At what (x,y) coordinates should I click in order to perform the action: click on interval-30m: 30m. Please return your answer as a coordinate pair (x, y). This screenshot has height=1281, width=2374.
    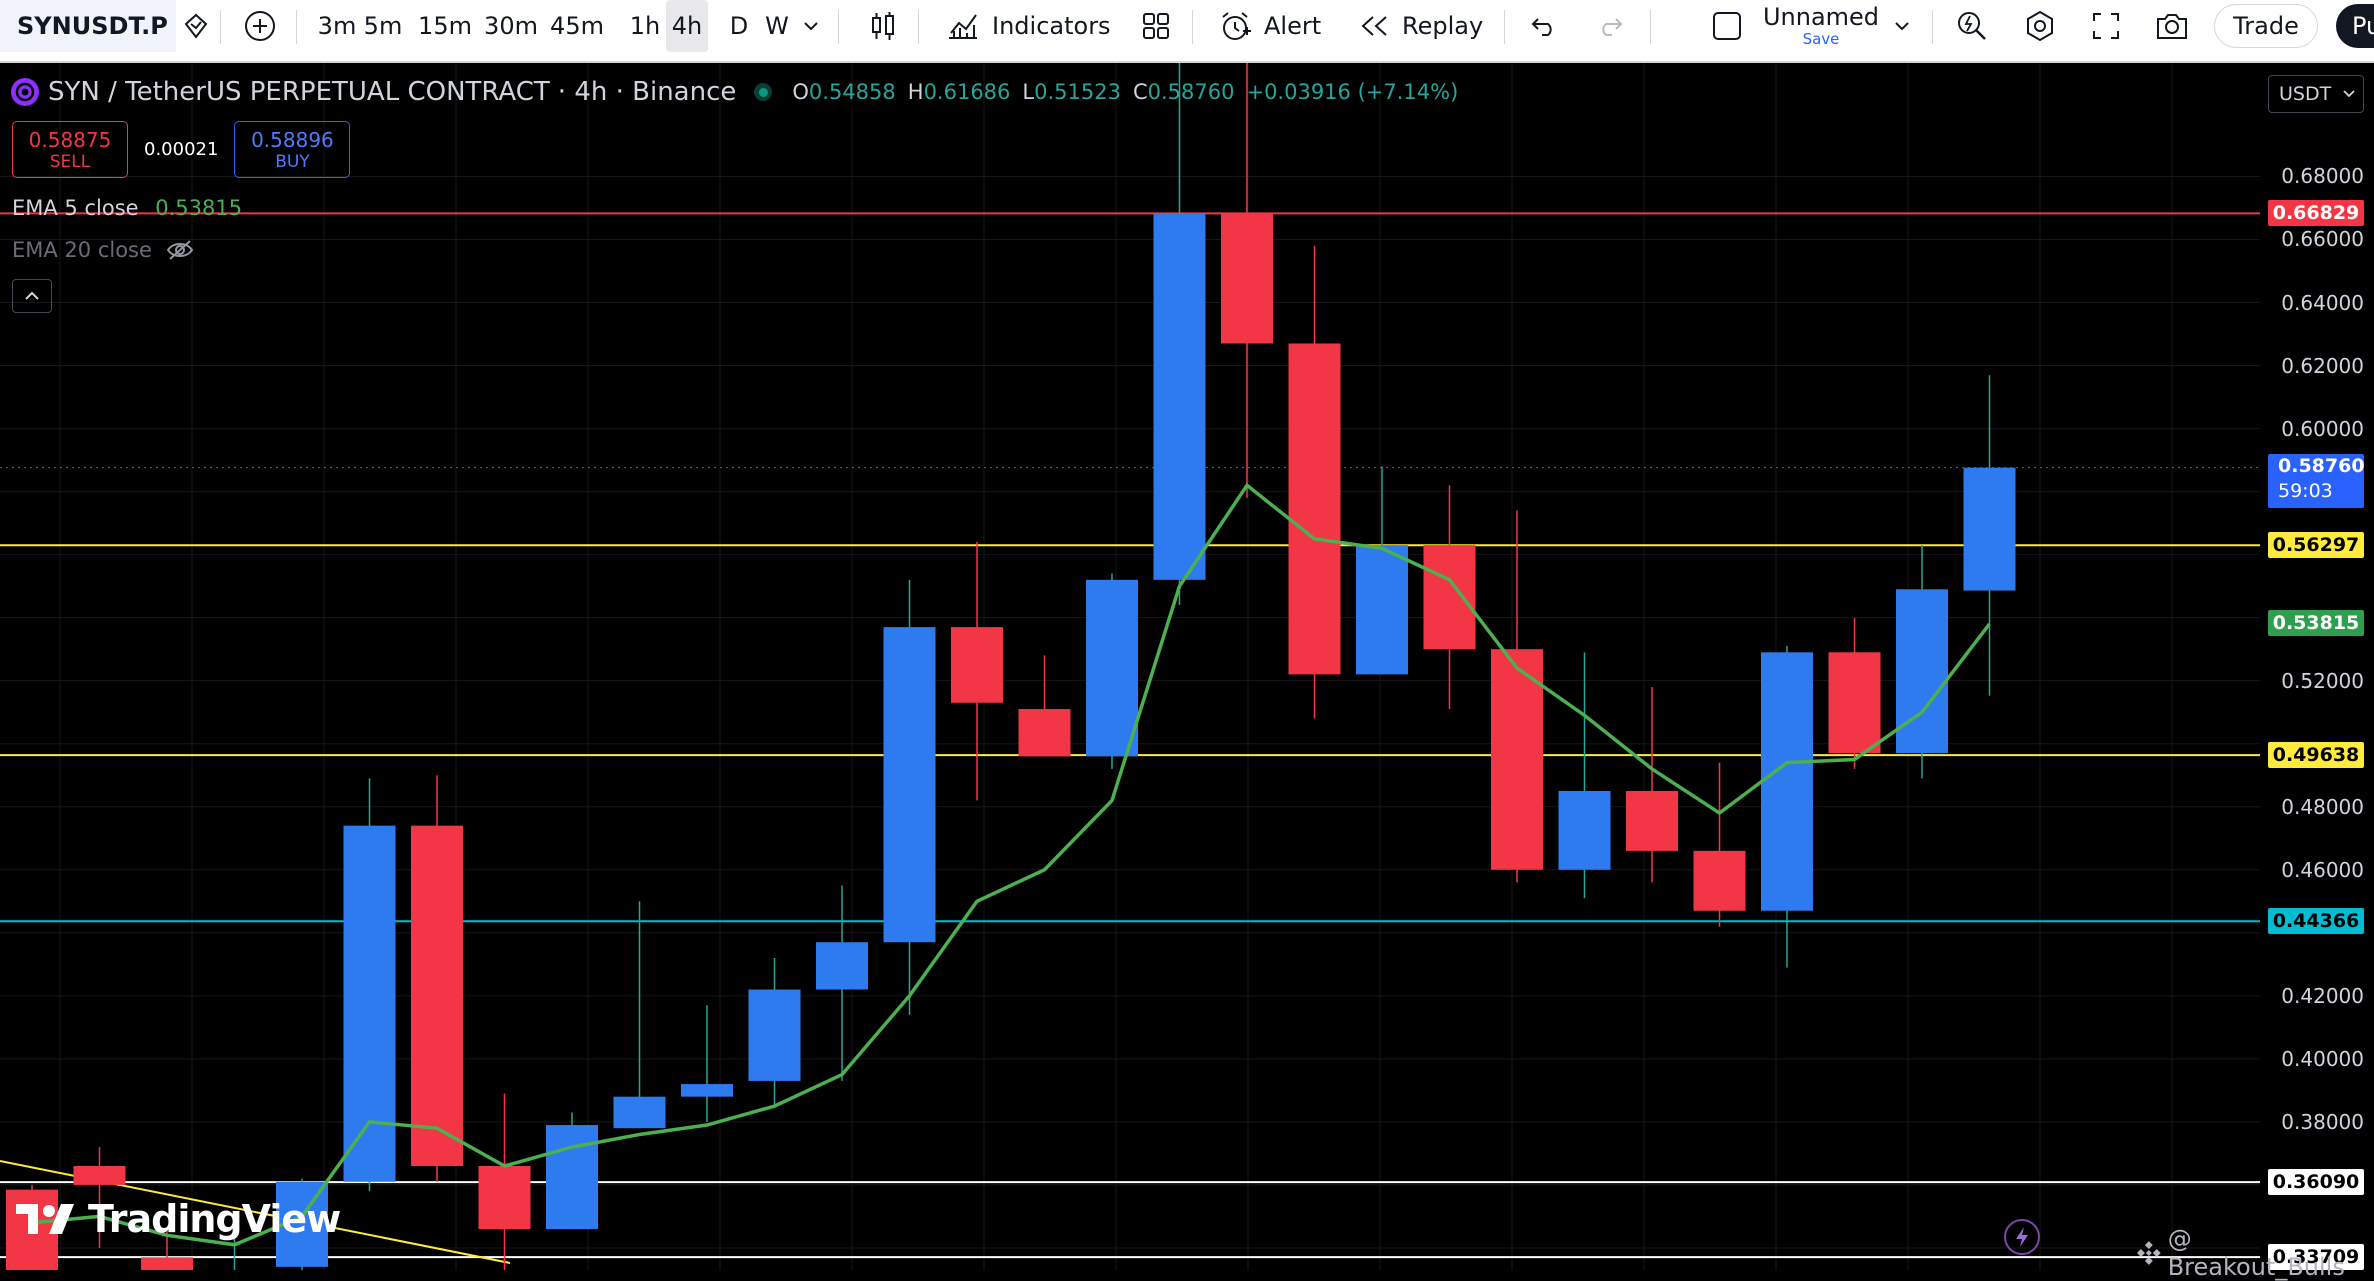
    Looking at the image, I should click on (511, 26).